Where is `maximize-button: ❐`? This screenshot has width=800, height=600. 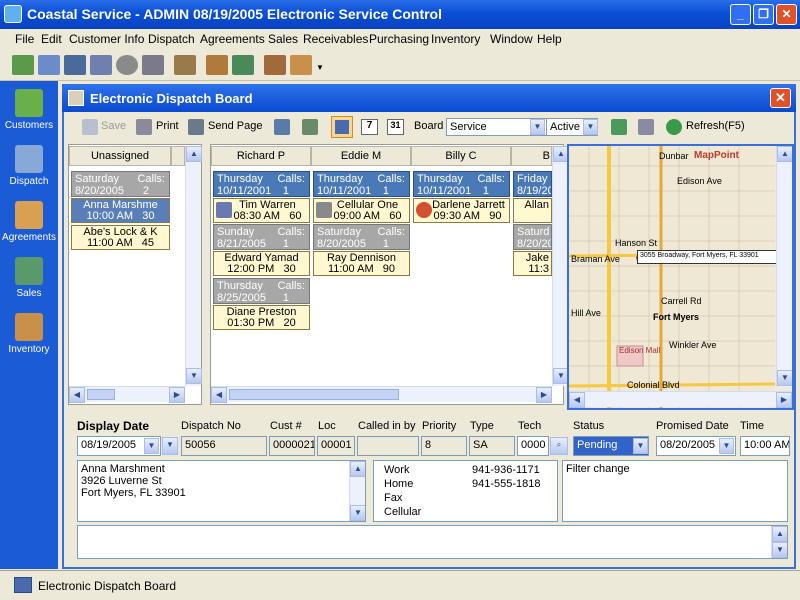 maximize-button: ❐ is located at coordinates (763, 14).